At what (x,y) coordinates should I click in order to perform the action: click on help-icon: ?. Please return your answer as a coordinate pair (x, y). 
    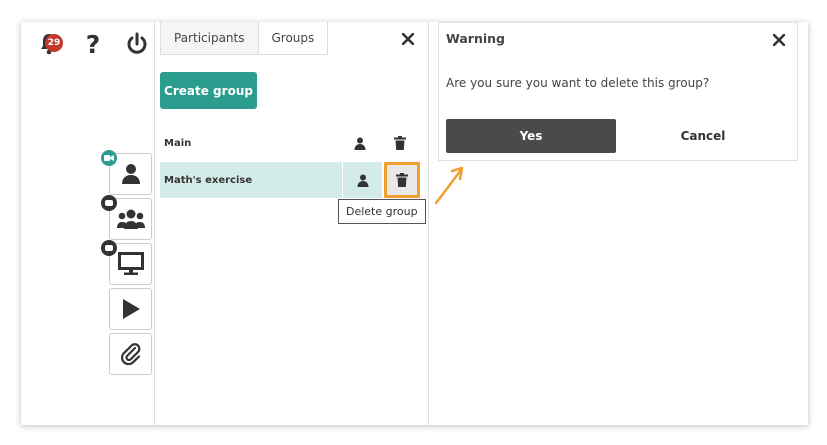
    Looking at the image, I should click on (93, 44).